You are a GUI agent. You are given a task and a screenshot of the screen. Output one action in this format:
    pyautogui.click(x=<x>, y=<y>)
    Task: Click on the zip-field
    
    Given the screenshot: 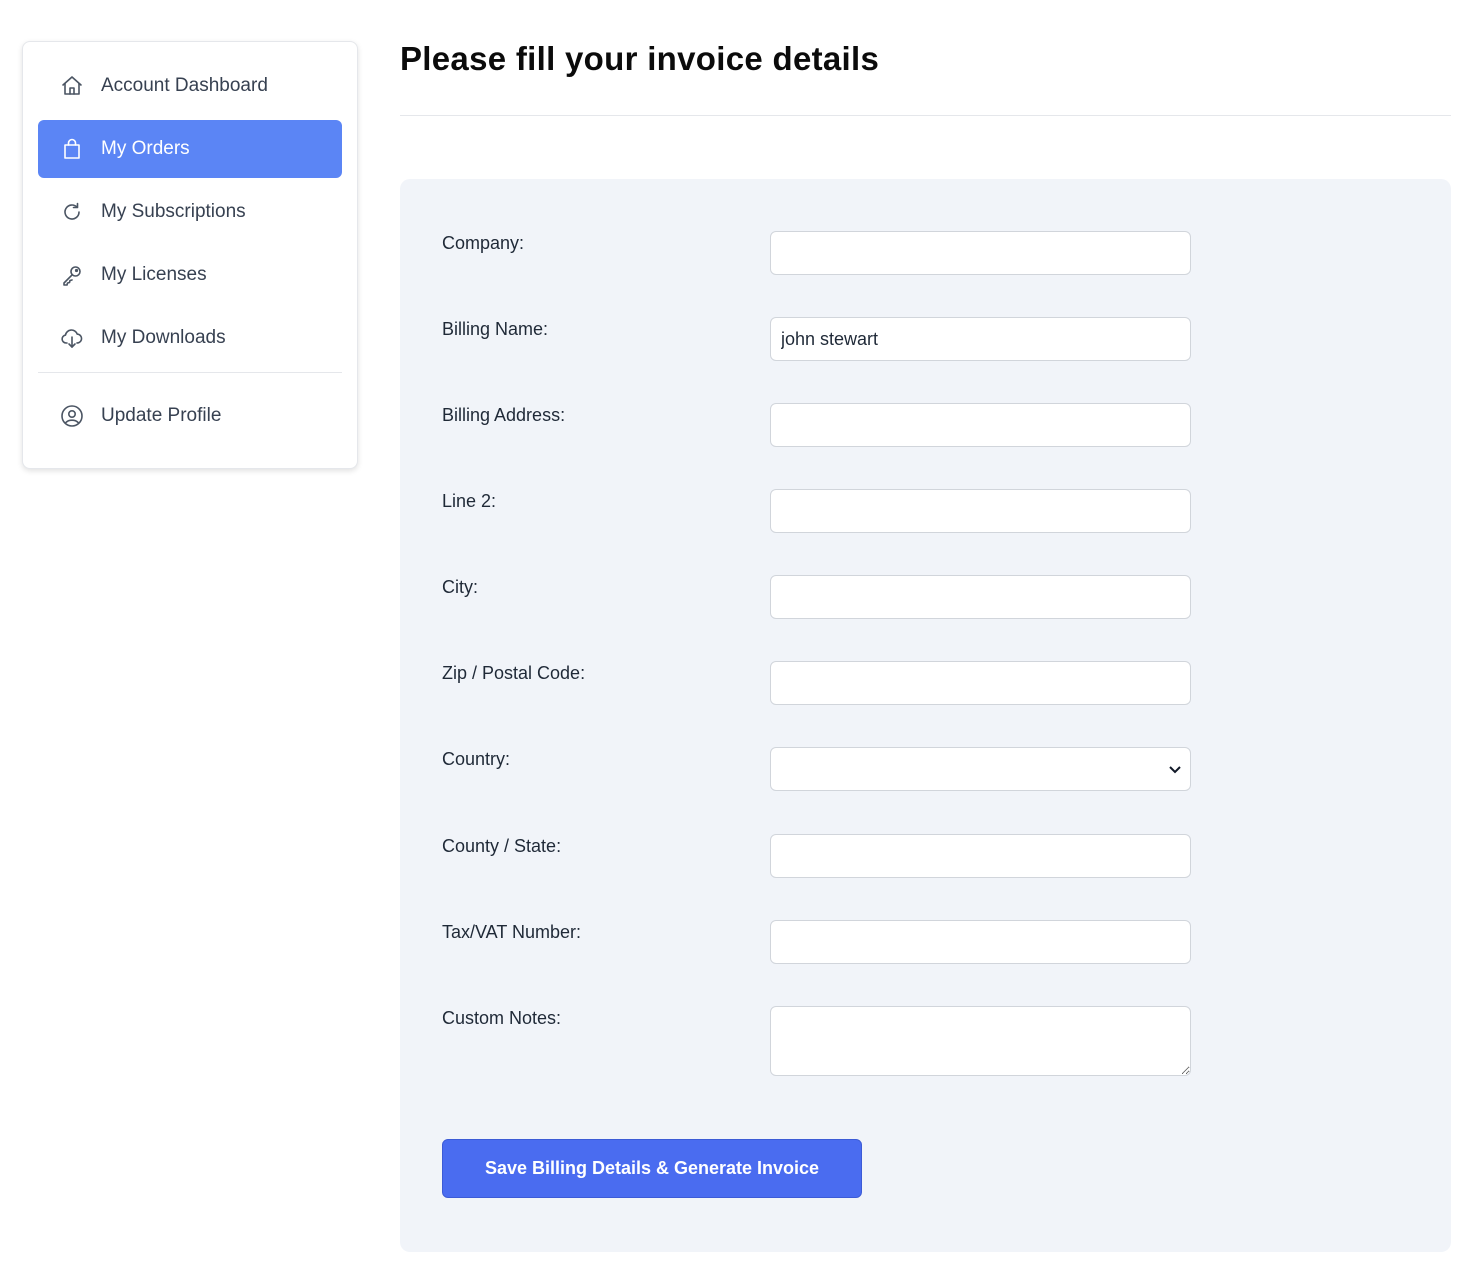 What is the action you would take?
    pyautogui.click(x=980, y=683)
    